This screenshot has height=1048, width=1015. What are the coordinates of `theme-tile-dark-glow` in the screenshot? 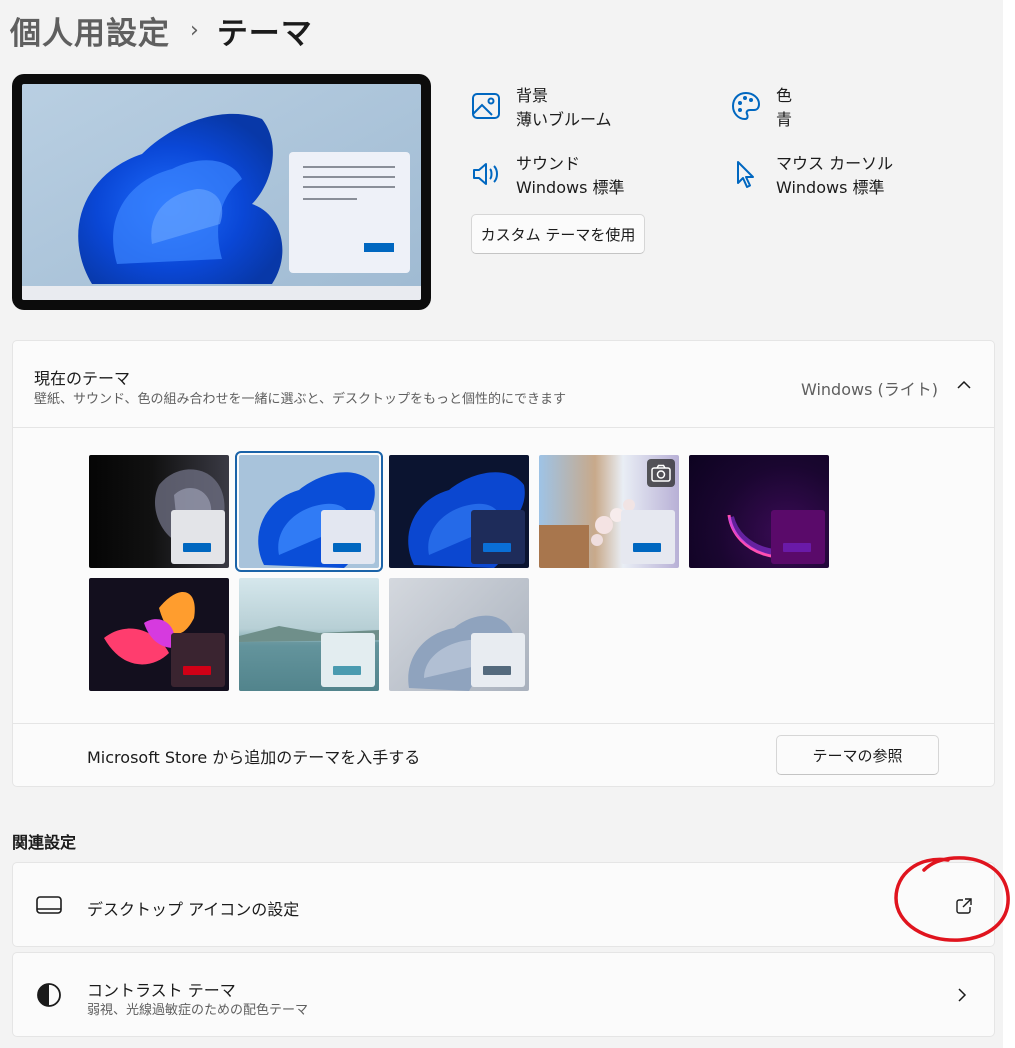 It's located at (159, 511).